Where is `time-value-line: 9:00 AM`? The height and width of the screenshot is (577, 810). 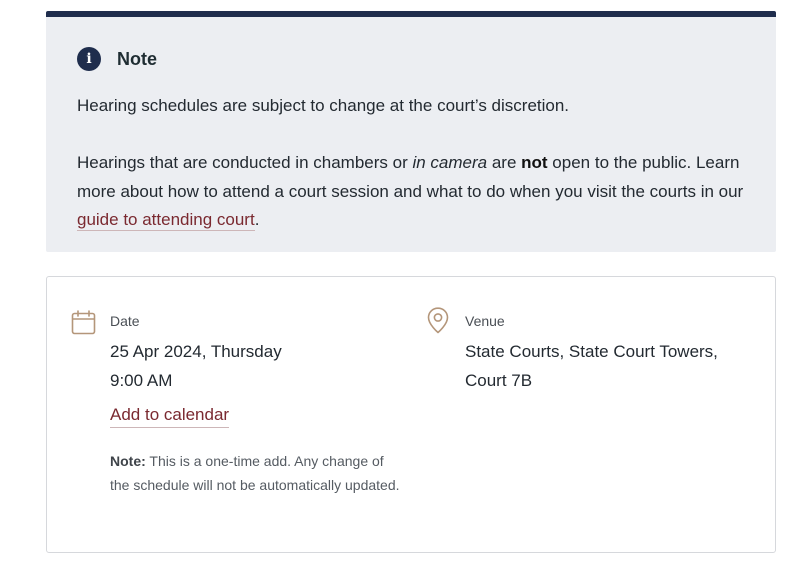
time-value-line: 9:00 AM is located at coordinates (141, 380).